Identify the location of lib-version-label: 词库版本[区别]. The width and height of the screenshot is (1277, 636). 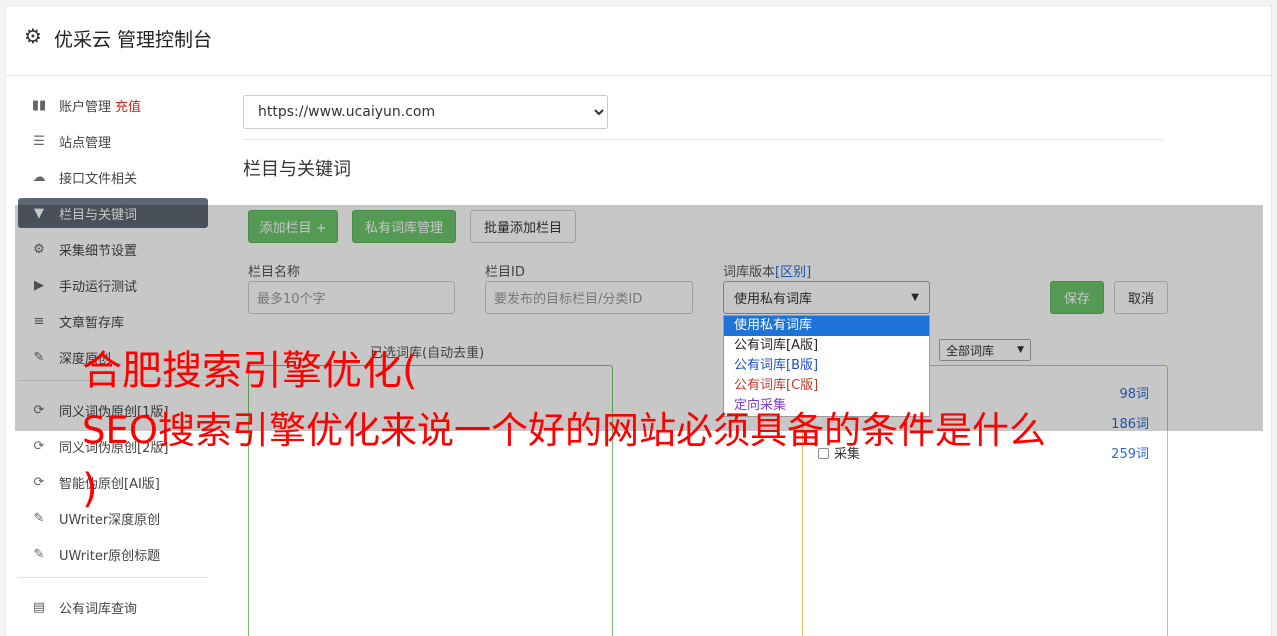
(767, 270).